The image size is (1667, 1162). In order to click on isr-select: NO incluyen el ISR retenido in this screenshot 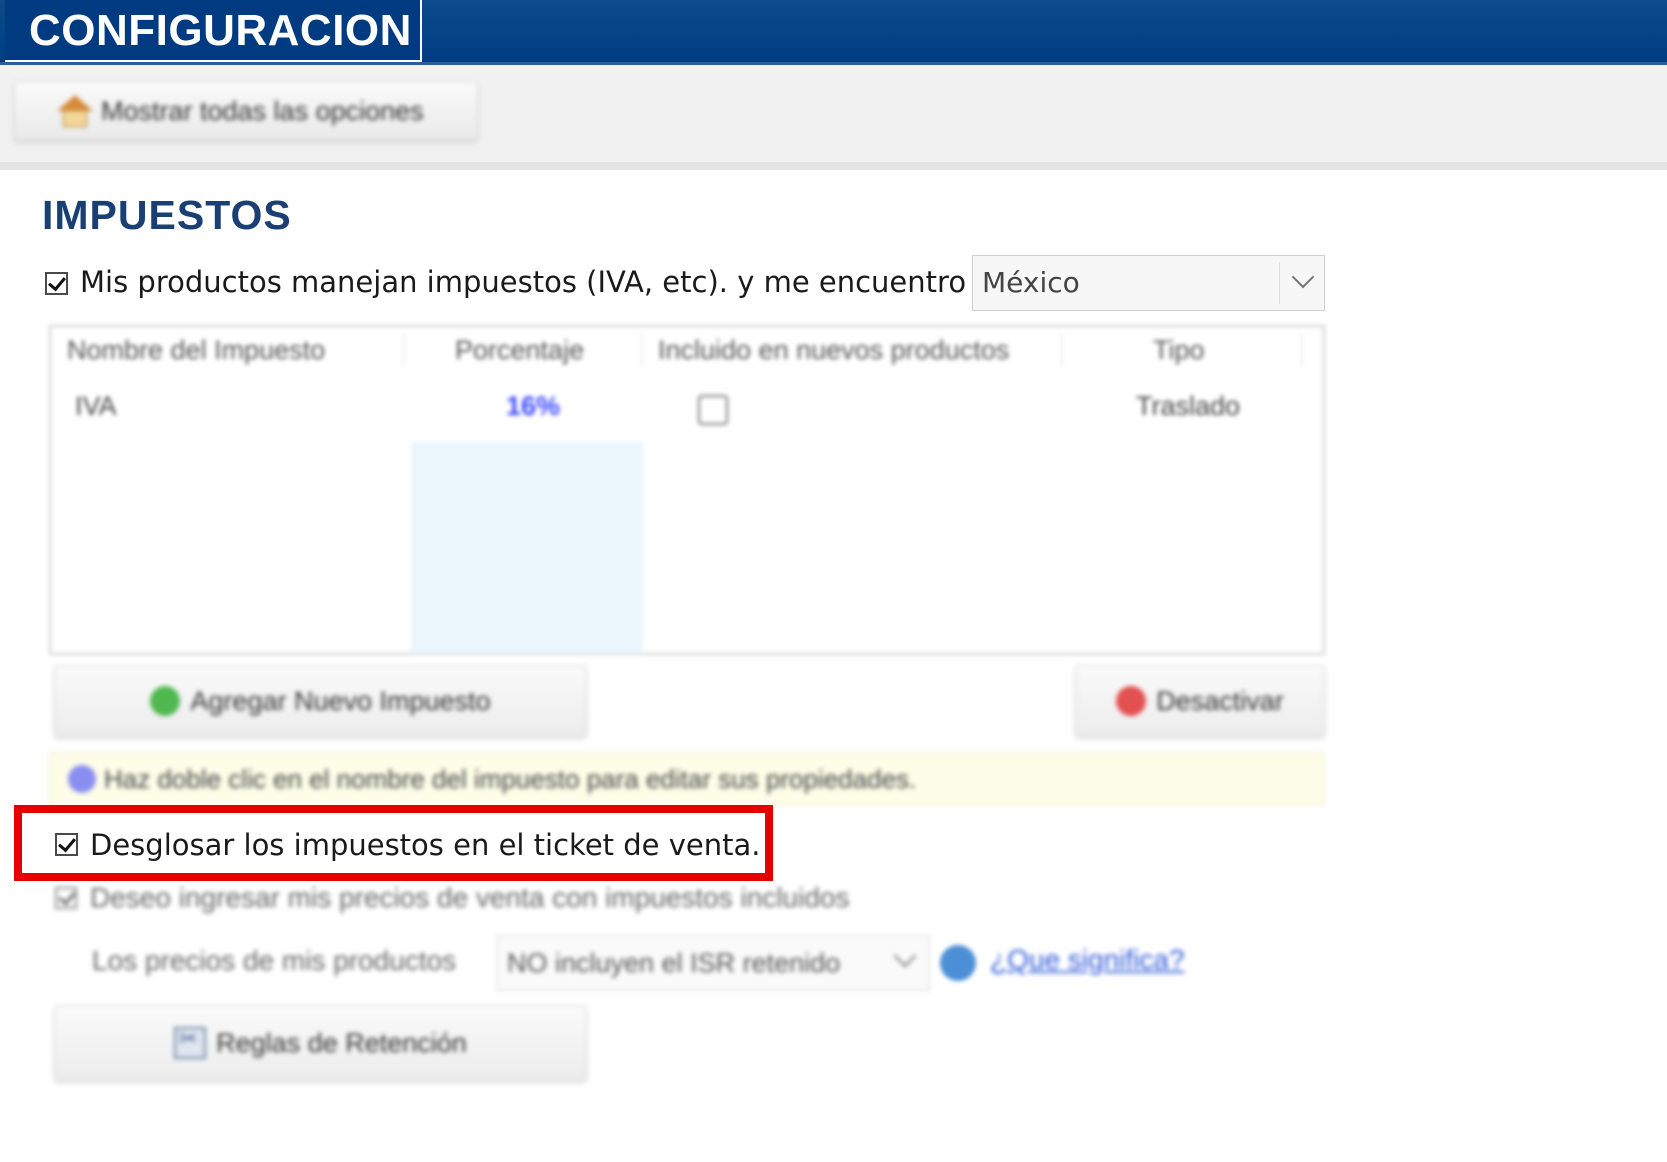, I will do `click(713, 963)`.